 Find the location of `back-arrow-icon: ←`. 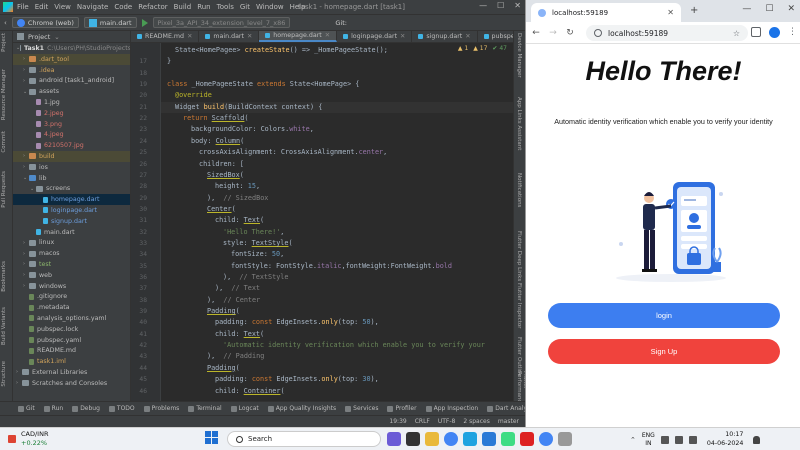

back-arrow-icon: ← is located at coordinates (536, 33).